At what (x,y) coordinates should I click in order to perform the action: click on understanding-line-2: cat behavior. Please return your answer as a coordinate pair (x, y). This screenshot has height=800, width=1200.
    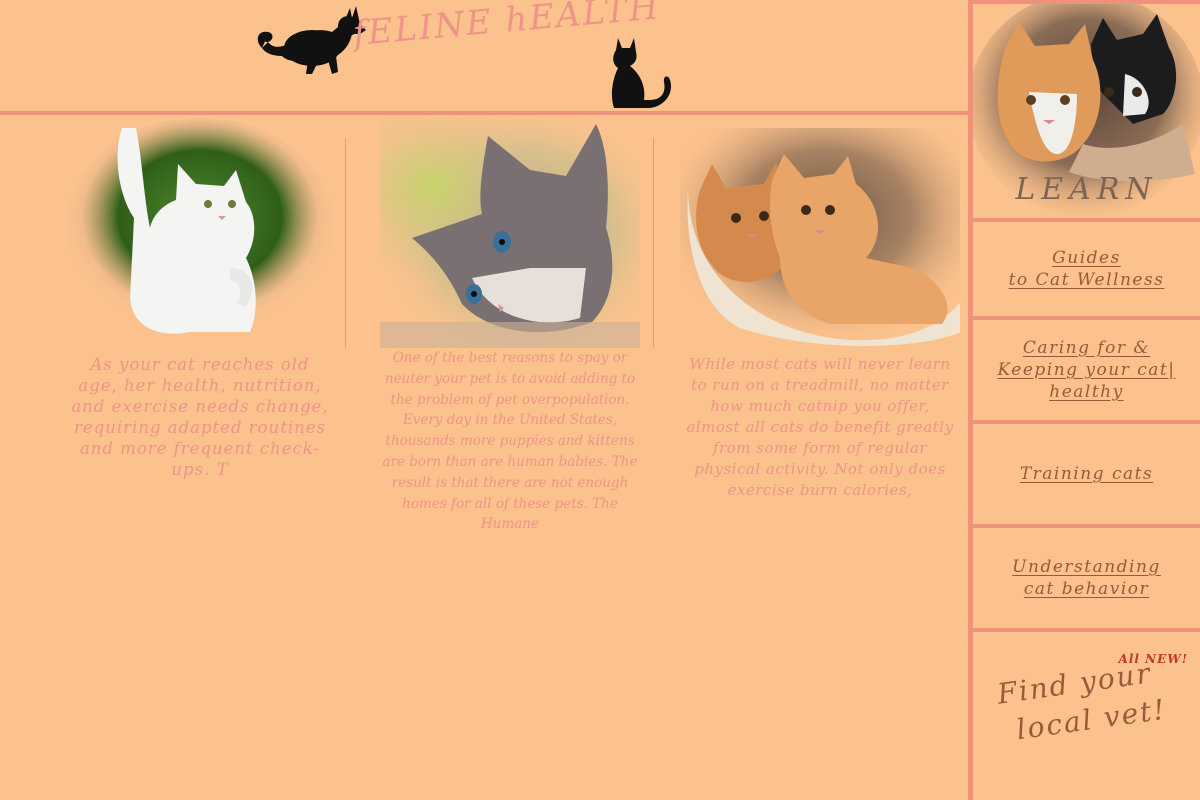
    Looking at the image, I should click on (1086, 589).